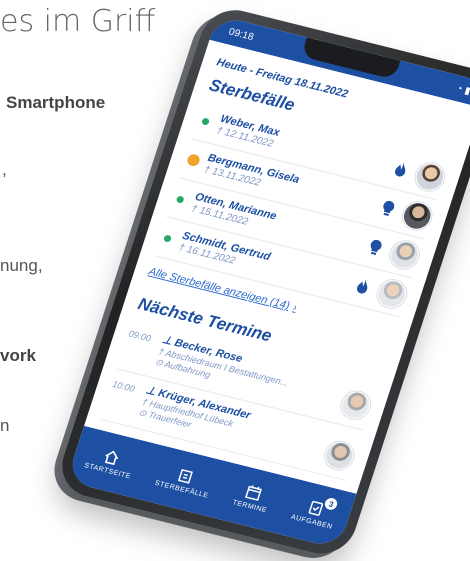 Image resolution: width=470 pixels, height=561 pixels. I want to click on calendar-icon, so click(254, 493).